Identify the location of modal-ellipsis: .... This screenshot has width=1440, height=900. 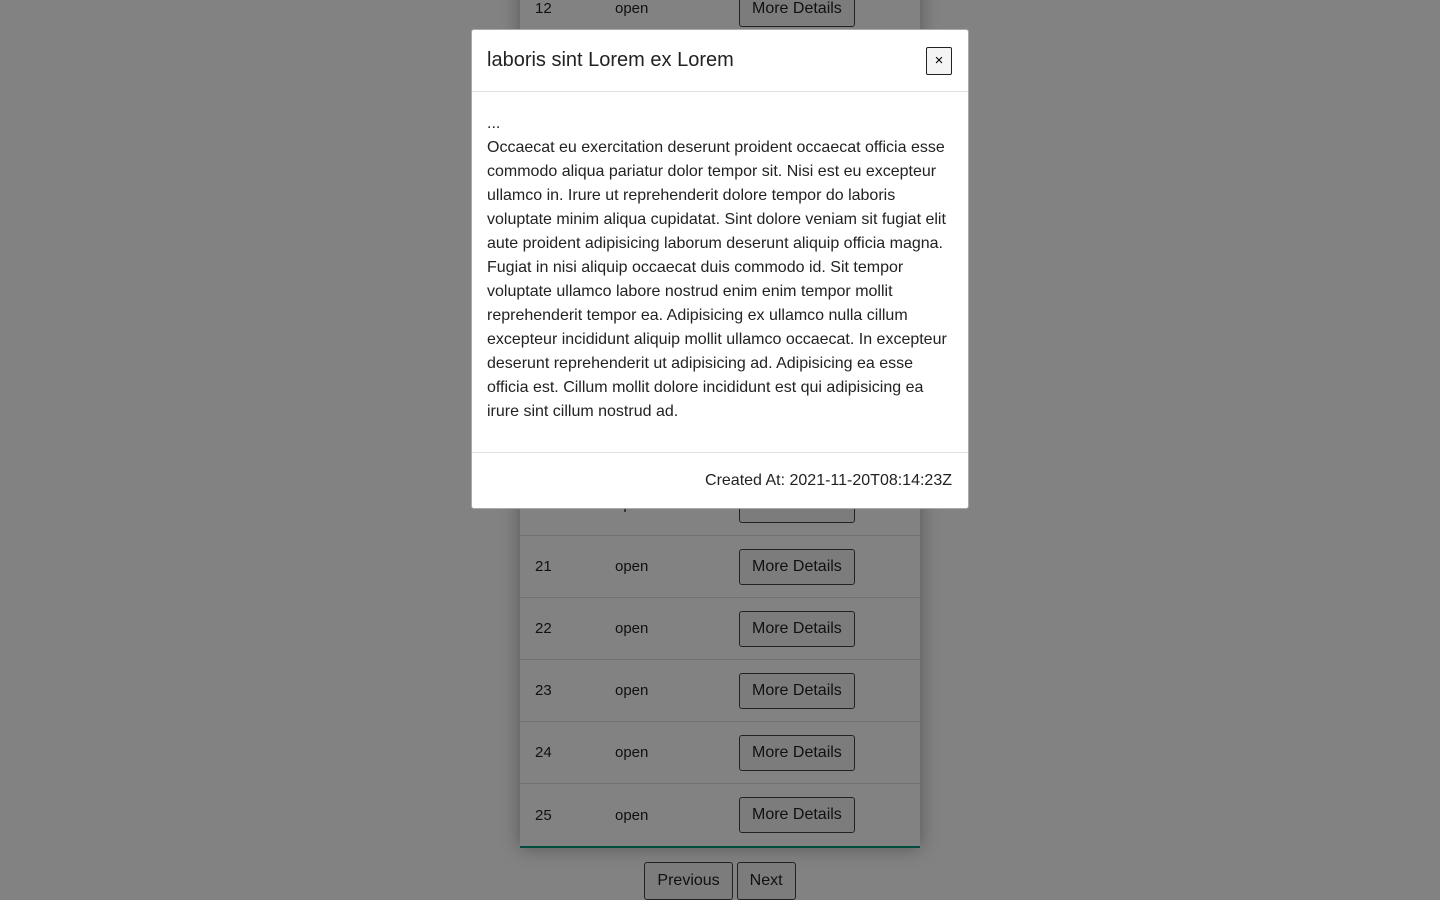
(494, 123).